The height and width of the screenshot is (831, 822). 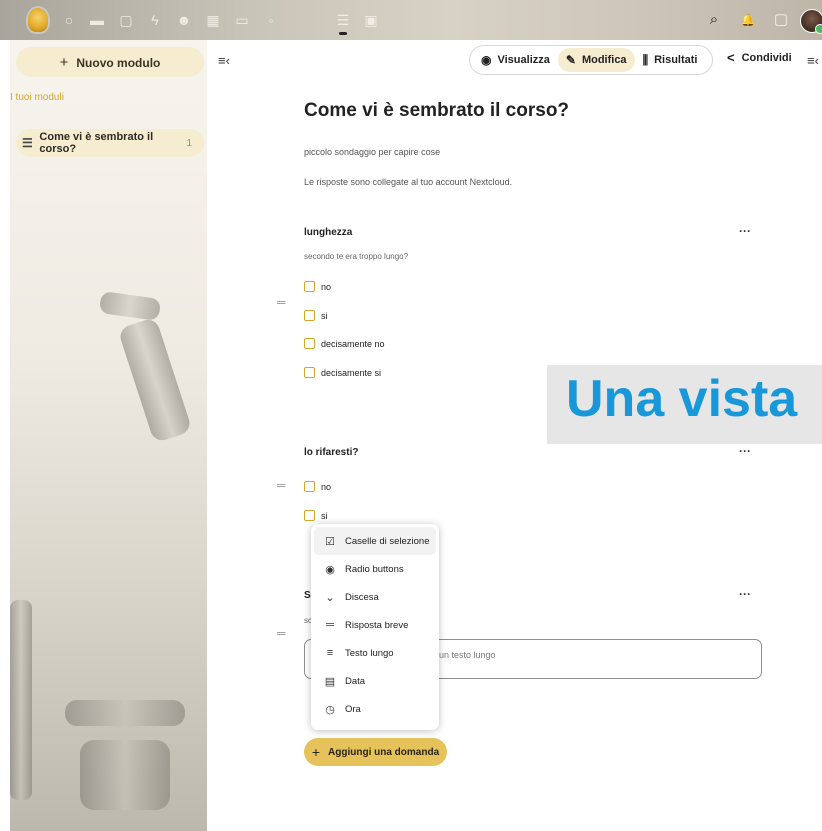 What do you see at coordinates (330, 625) in the screenshot?
I see `short-text-icon: ═` at bounding box center [330, 625].